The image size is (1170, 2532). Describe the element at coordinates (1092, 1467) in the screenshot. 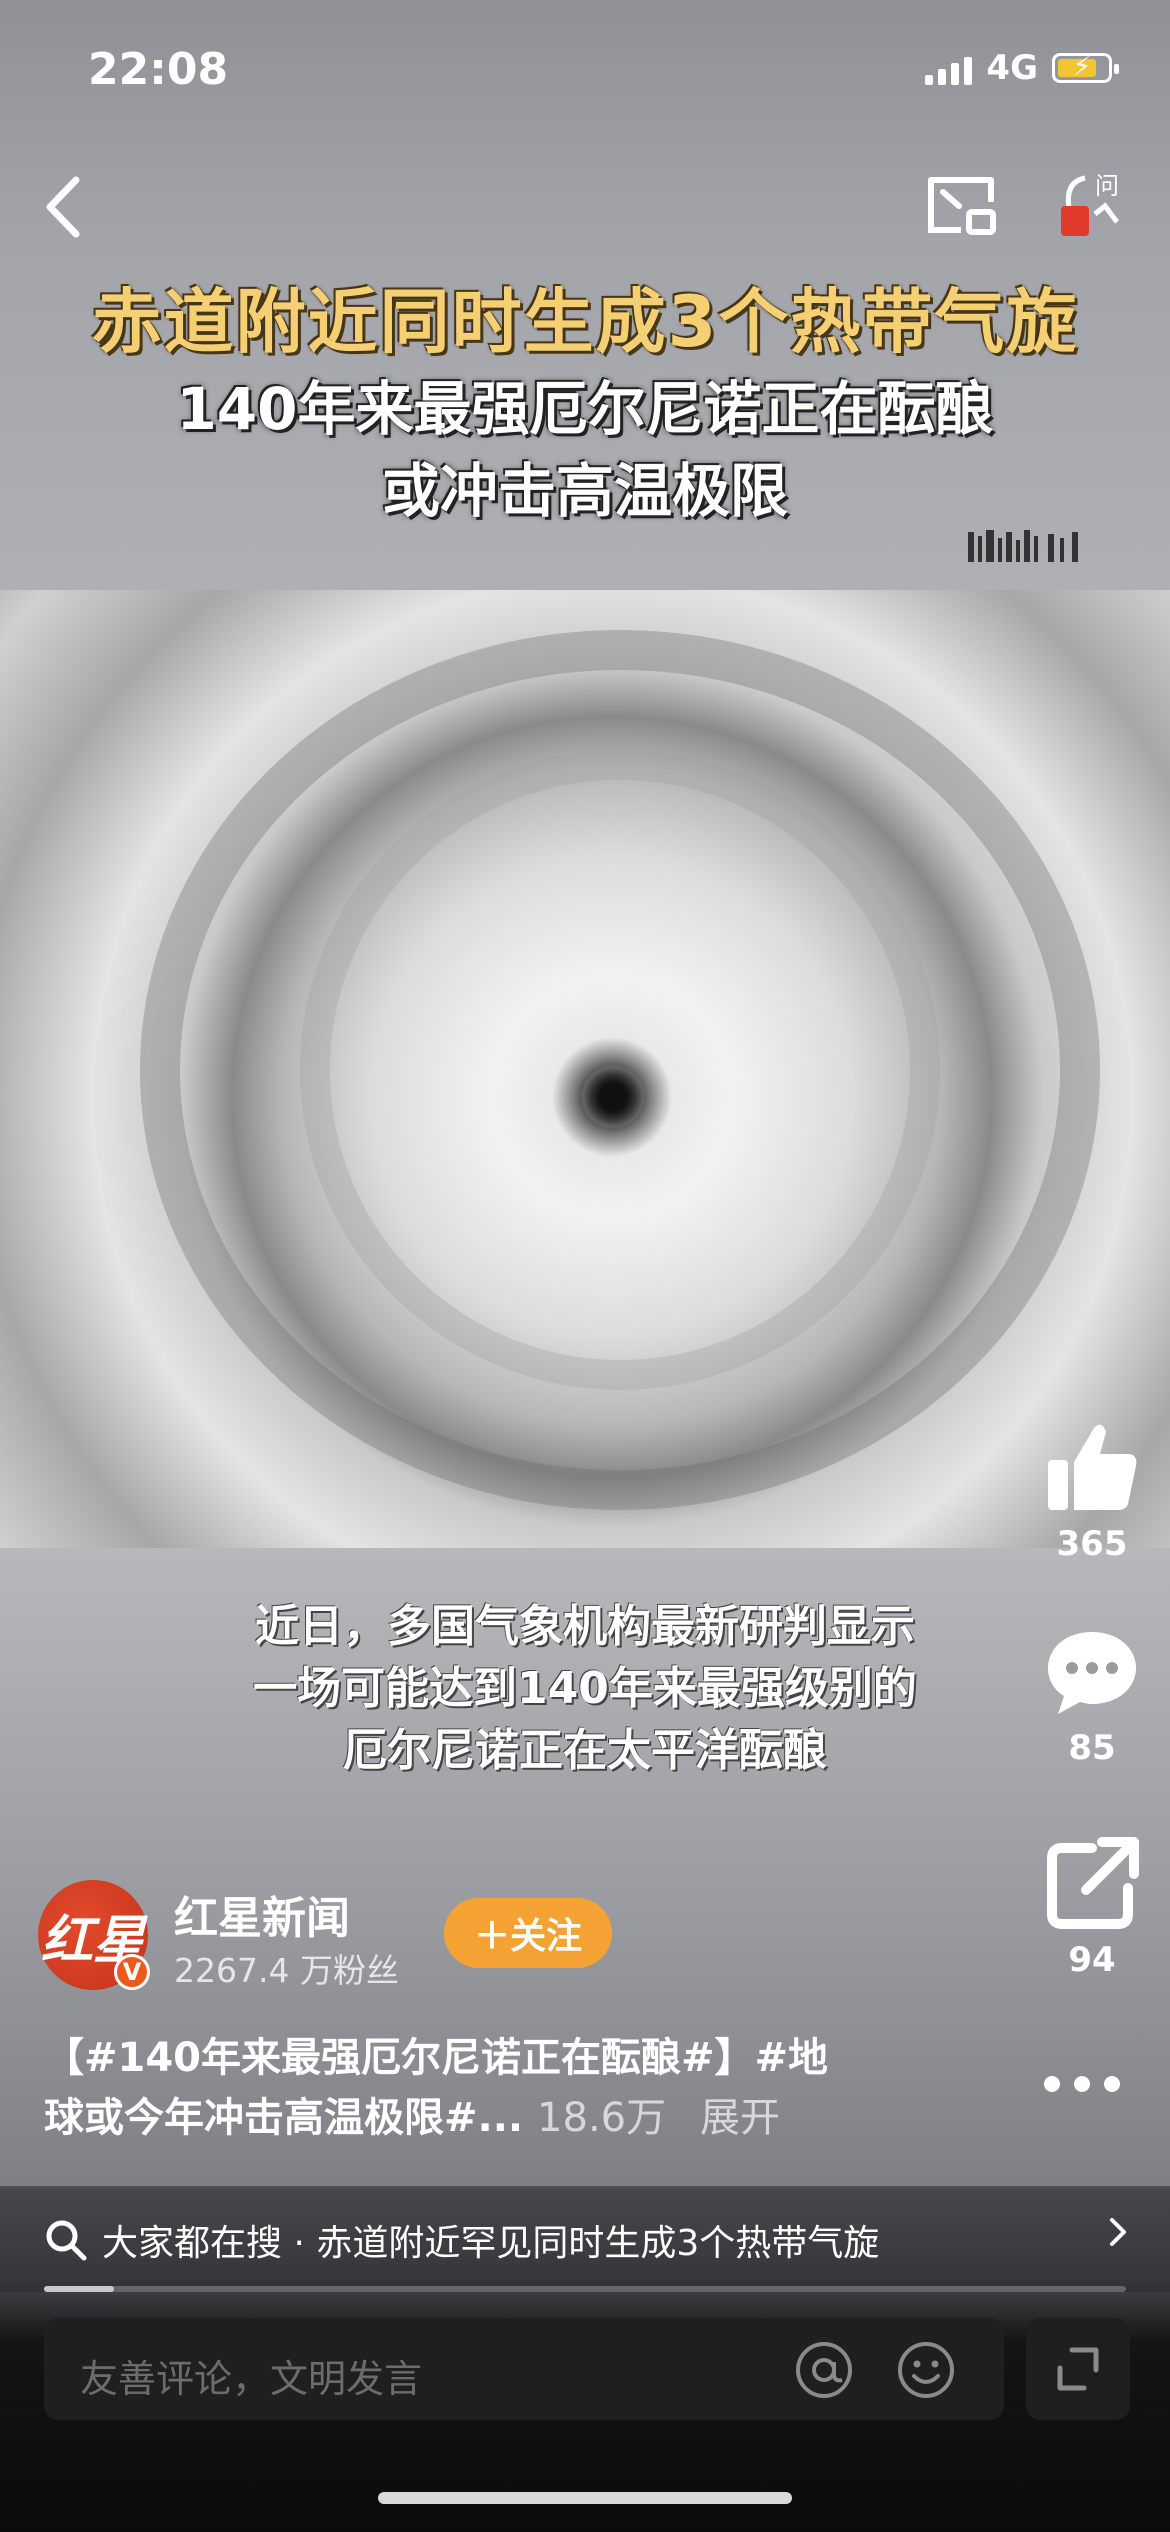

I see `like-icon` at that location.